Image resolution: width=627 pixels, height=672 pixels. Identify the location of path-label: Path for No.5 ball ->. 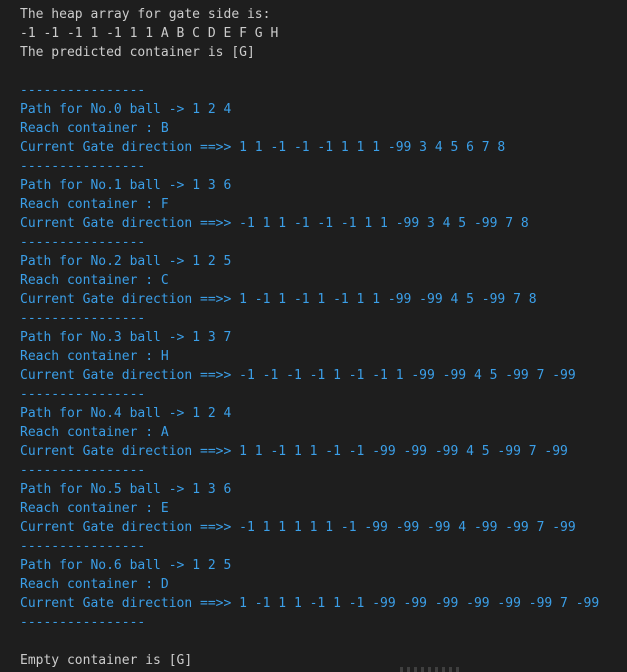
(106, 489).